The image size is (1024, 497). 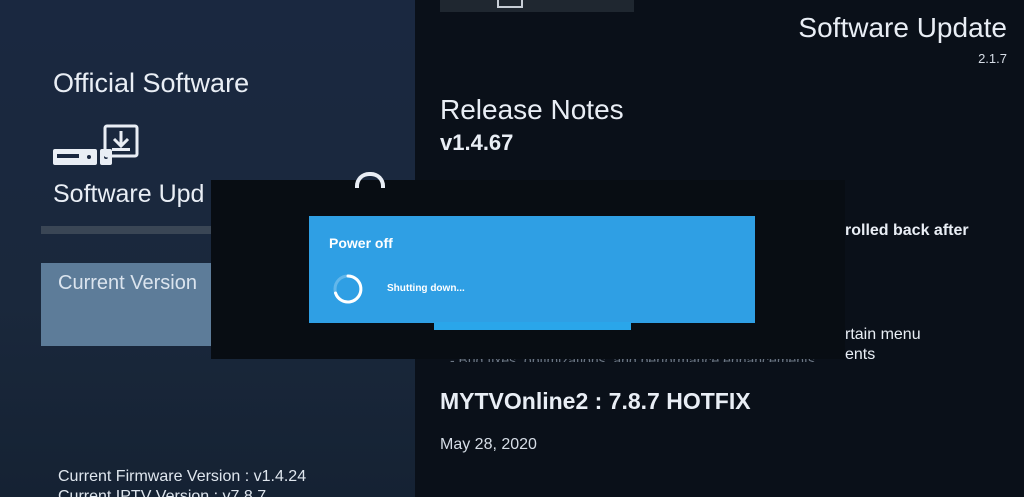 I want to click on app-version: 2.1.7, so click(x=992, y=58).